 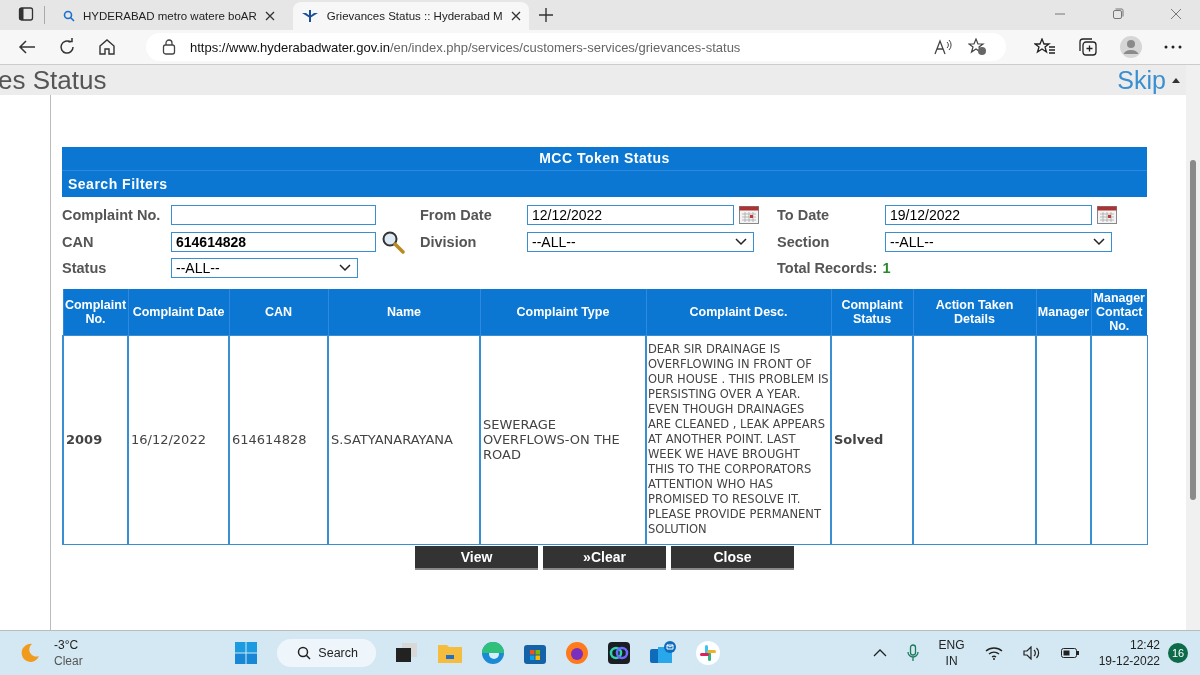 I want to click on lock-icon, so click(x=169, y=47).